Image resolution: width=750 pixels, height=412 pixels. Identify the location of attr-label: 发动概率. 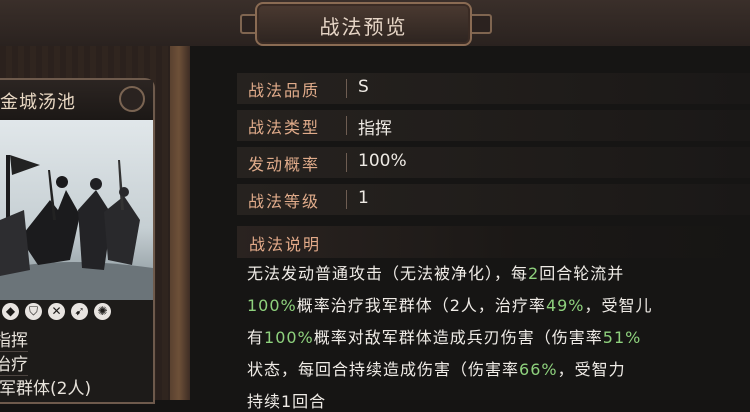
(284, 164).